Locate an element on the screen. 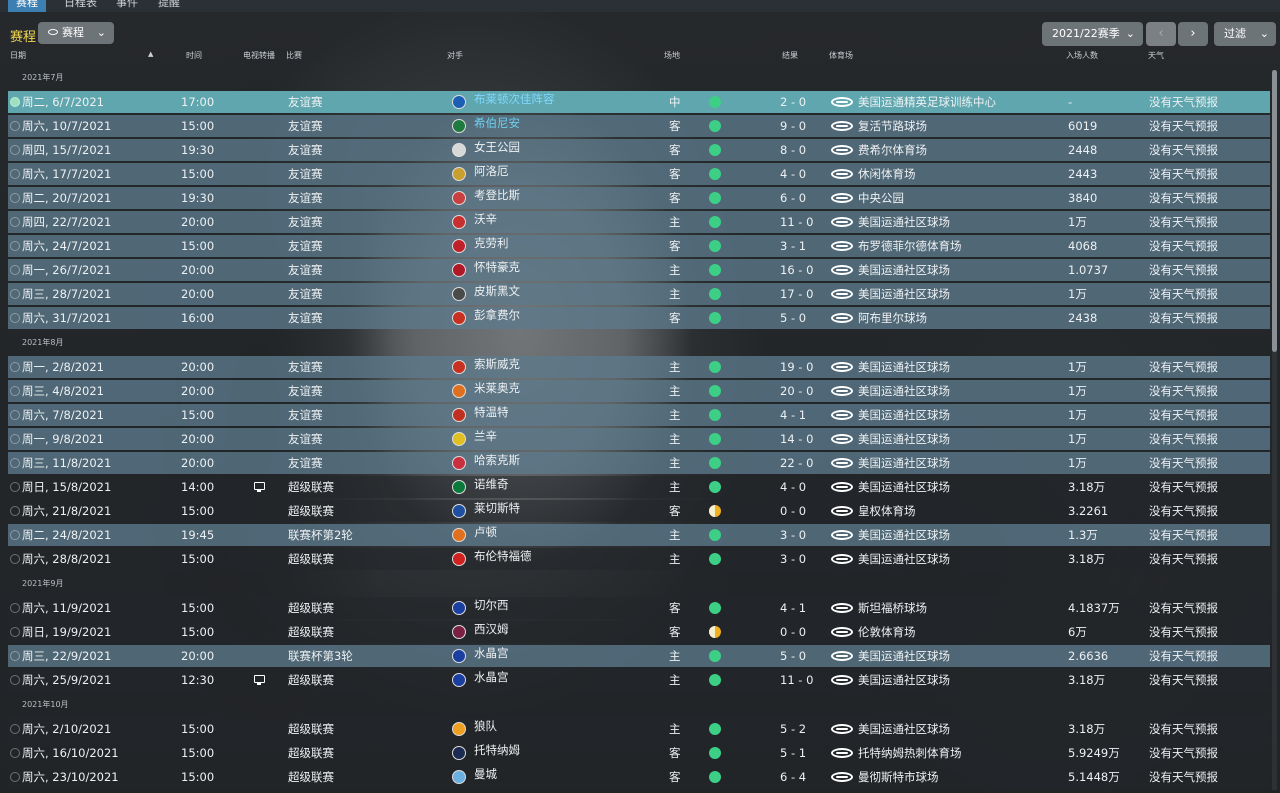 The image size is (1280, 793). fixture-stadium: 休闲体育场 is located at coordinates (887, 174).